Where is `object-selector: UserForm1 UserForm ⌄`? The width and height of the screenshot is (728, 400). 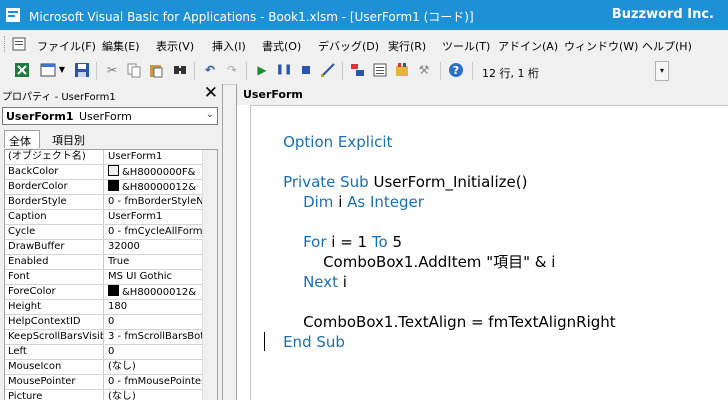
object-selector: UserForm1 UserForm ⌄ is located at coordinates (110, 116).